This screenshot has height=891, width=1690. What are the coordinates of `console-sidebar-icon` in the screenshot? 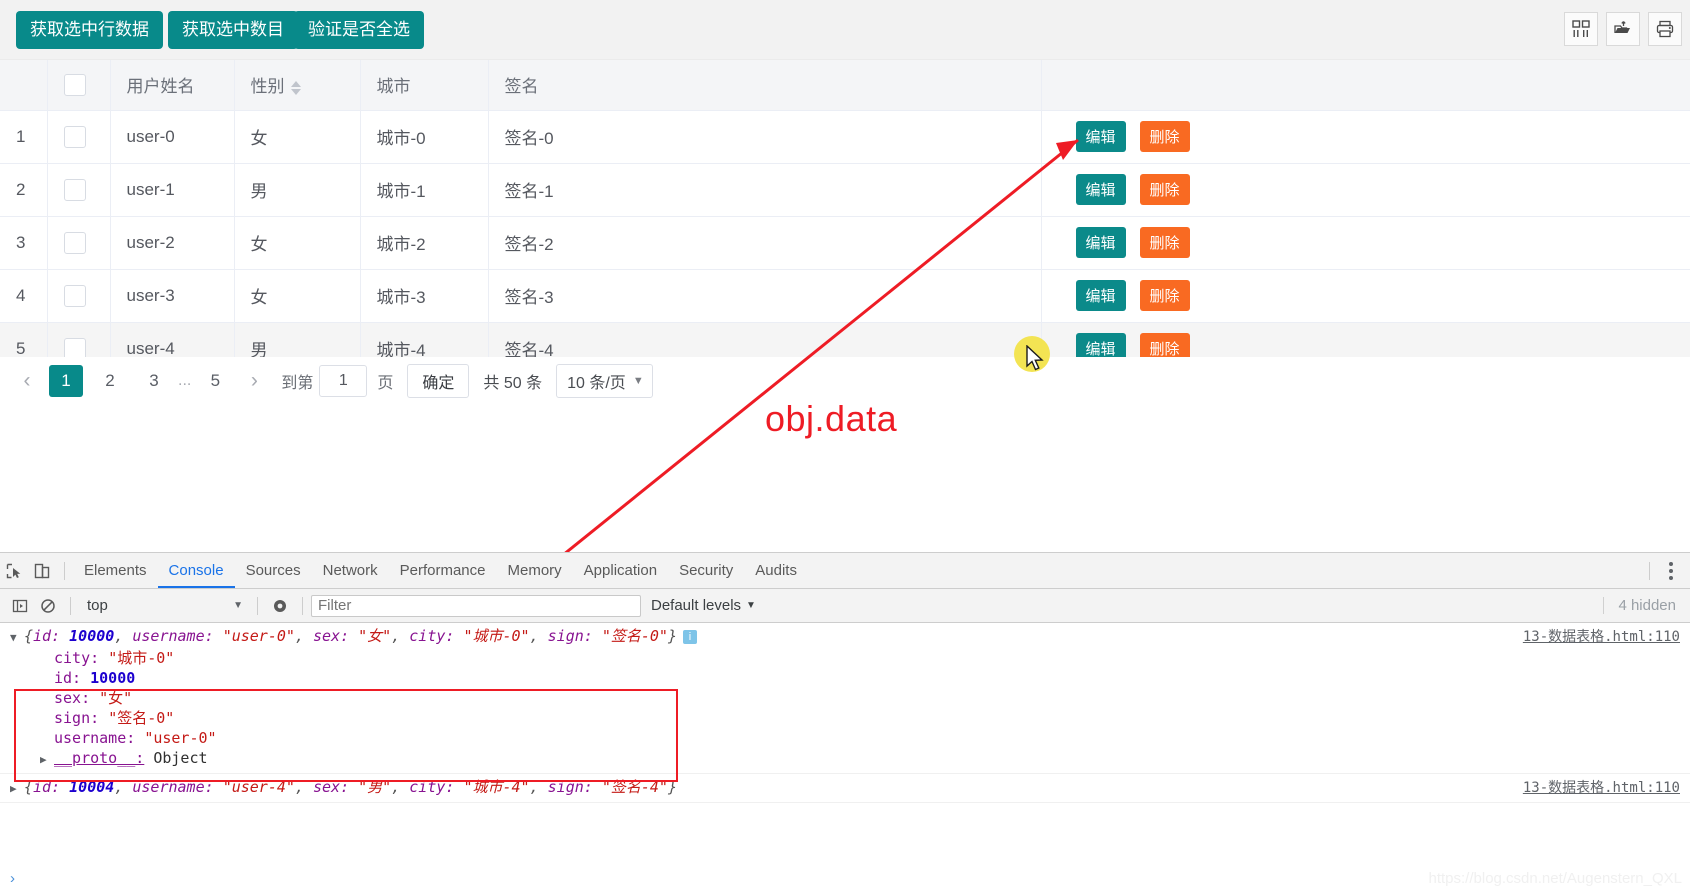 It's located at (20, 606).